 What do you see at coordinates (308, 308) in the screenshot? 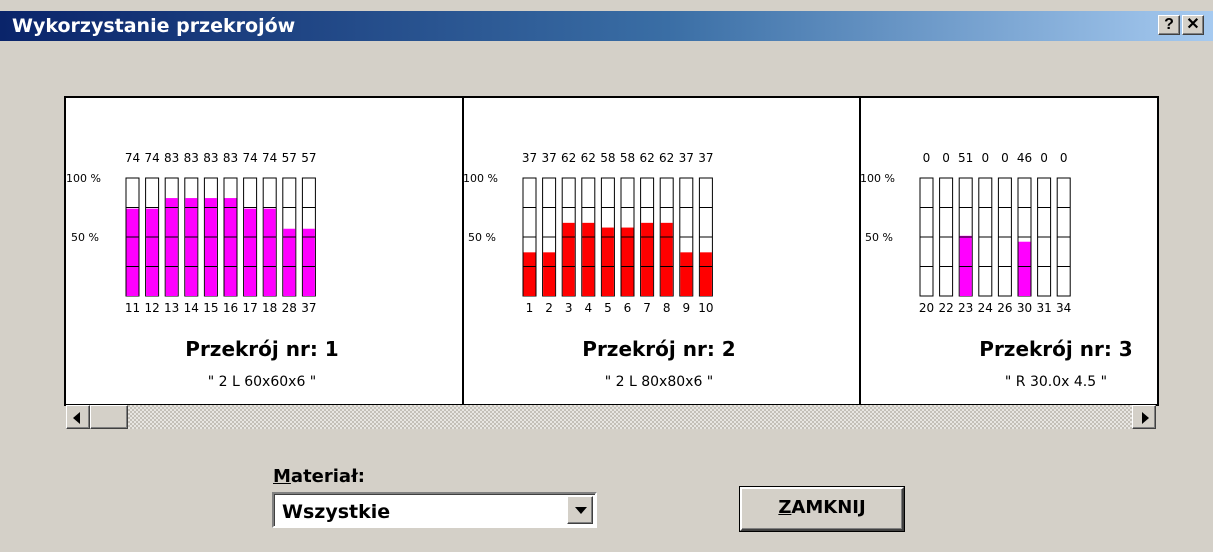
I see `bar-category-label: 37` at bounding box center [308, 308].